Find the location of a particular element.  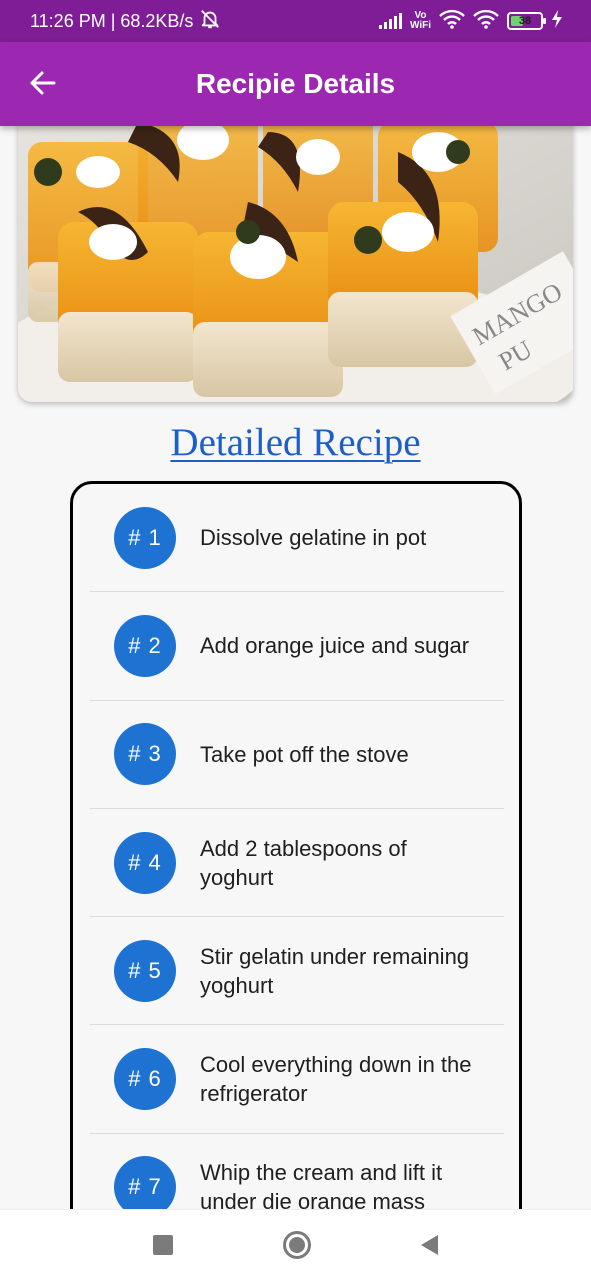

arrow-left-icon is located at coordinates (43, 83).